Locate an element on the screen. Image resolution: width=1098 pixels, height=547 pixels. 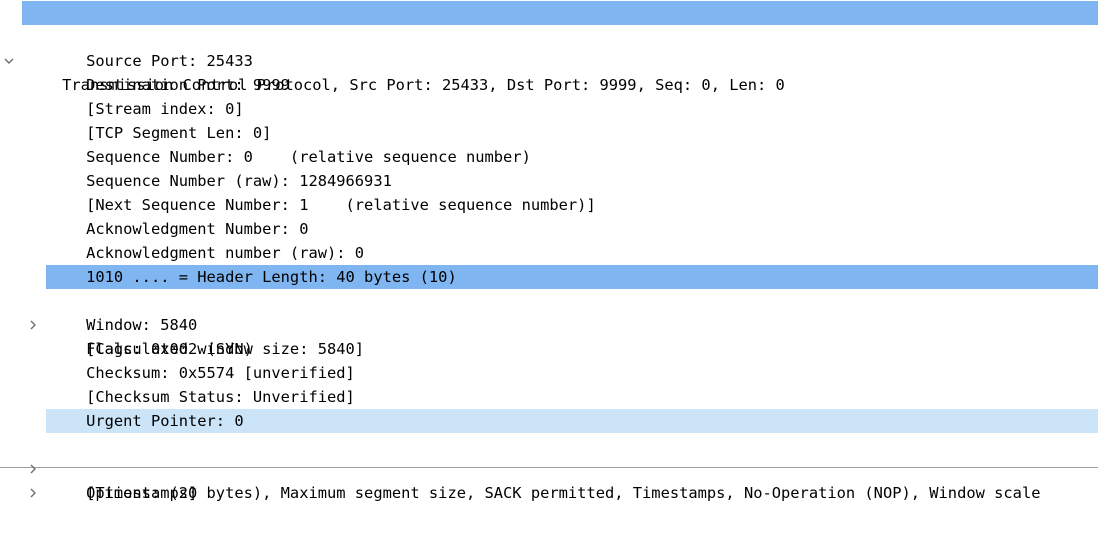
row-highlight is located at coordinates (560, 13).